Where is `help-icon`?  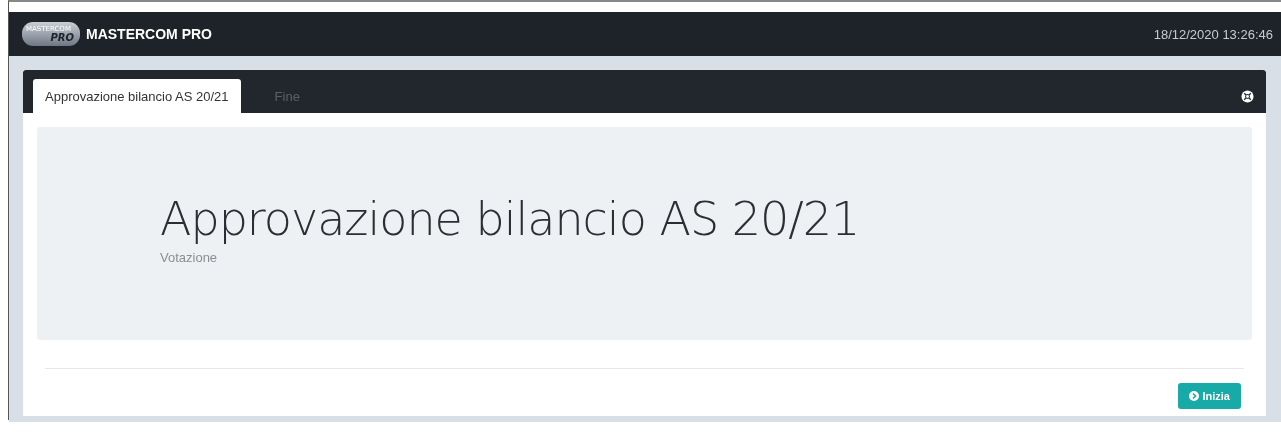 help-icon is located at coordinates (1247, 96).